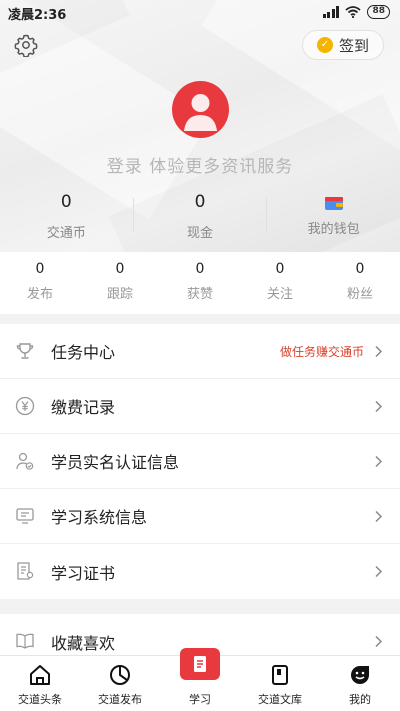  What do you see at coordinates (353, 12) in the screenshot?
I see `wifi-icon` at bounding box center [353, 12].